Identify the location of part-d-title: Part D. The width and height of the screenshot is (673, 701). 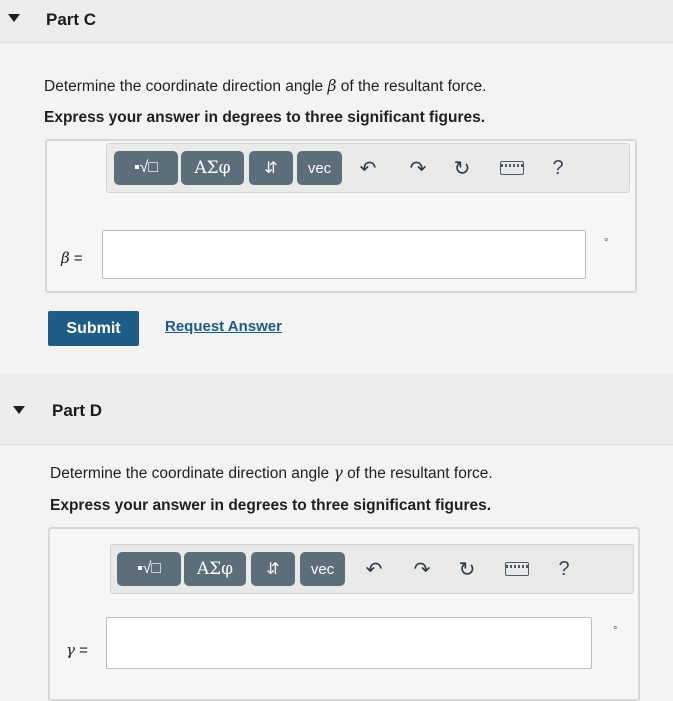
(77, 410).